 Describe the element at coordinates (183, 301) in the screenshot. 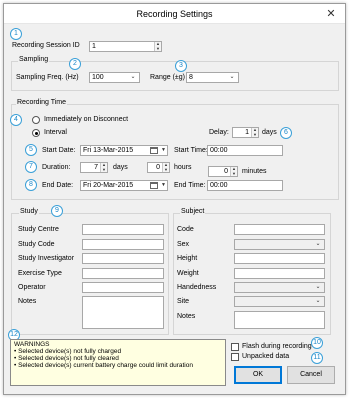

I see `site-label: Site` at that location.